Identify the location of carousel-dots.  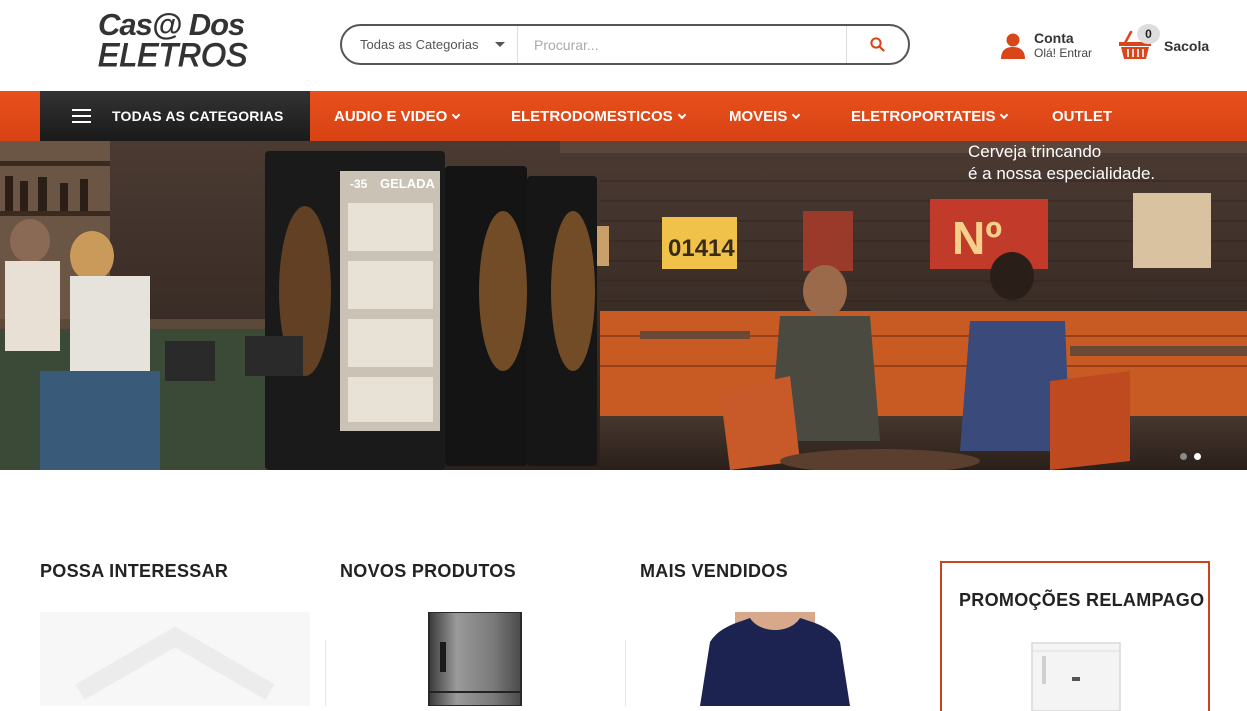
(1194, 456).